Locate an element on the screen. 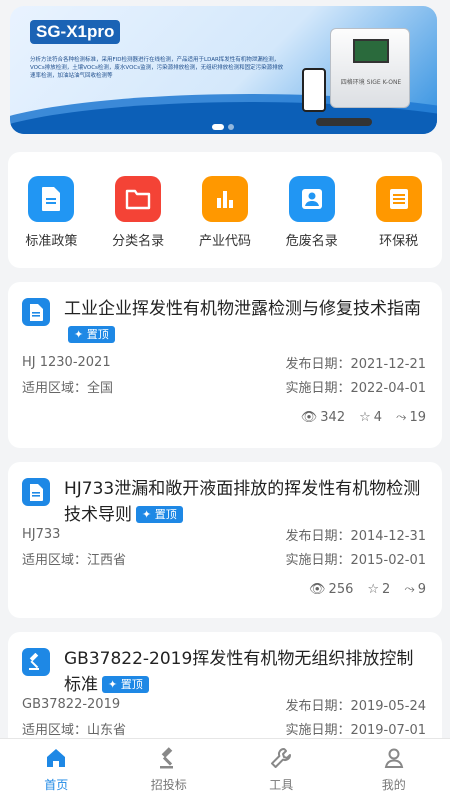 The width and height of the screenshot is (450, 800). card-stats: 👁 342 ☆ 4 ⤳ 19 is located at coordinates (363, 417).